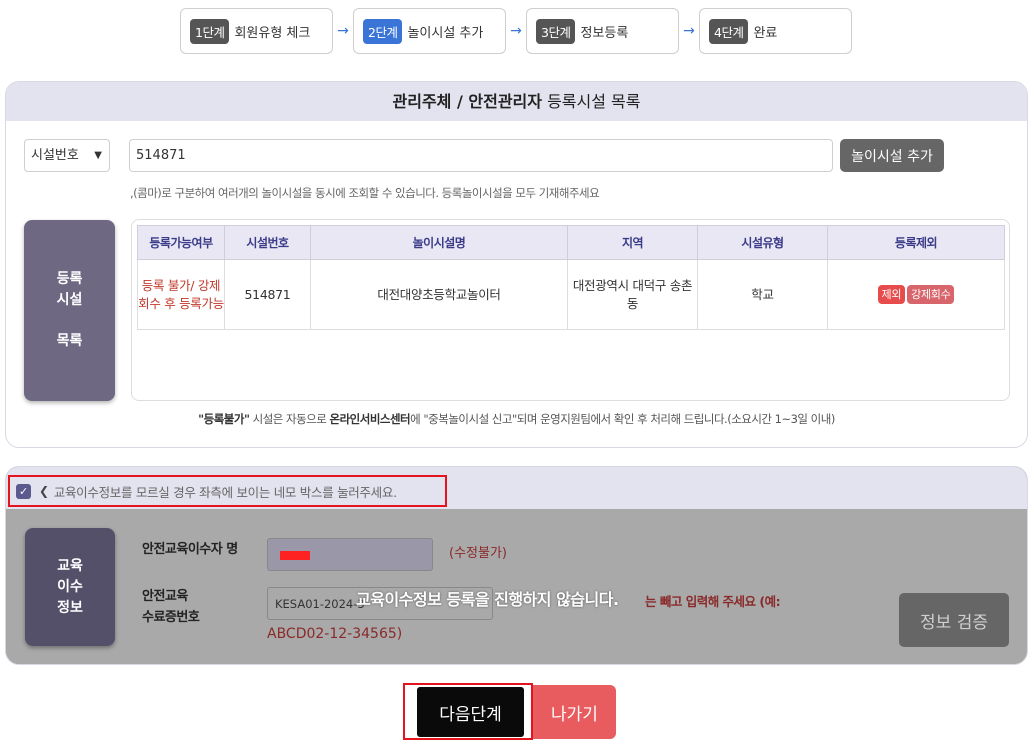  I want to click on th-status: 등록가능여부, so click(181, 242).